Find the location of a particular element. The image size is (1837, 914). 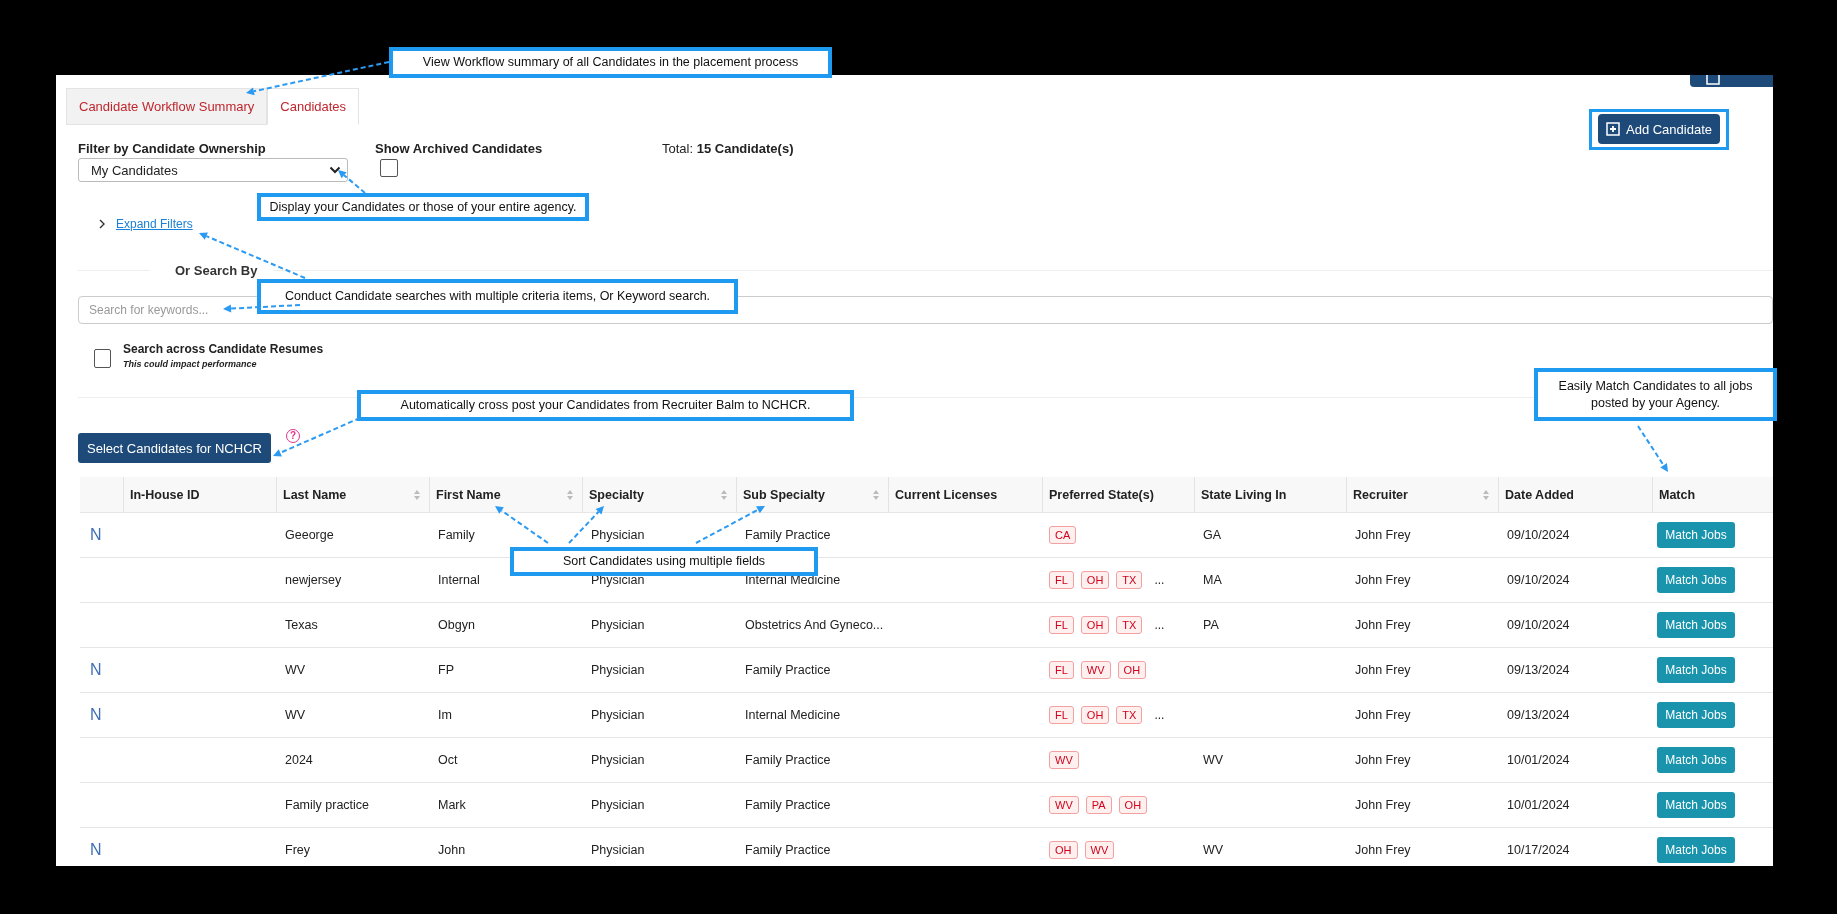

column-header: Current Licenses is located at coordinates (946, 494).